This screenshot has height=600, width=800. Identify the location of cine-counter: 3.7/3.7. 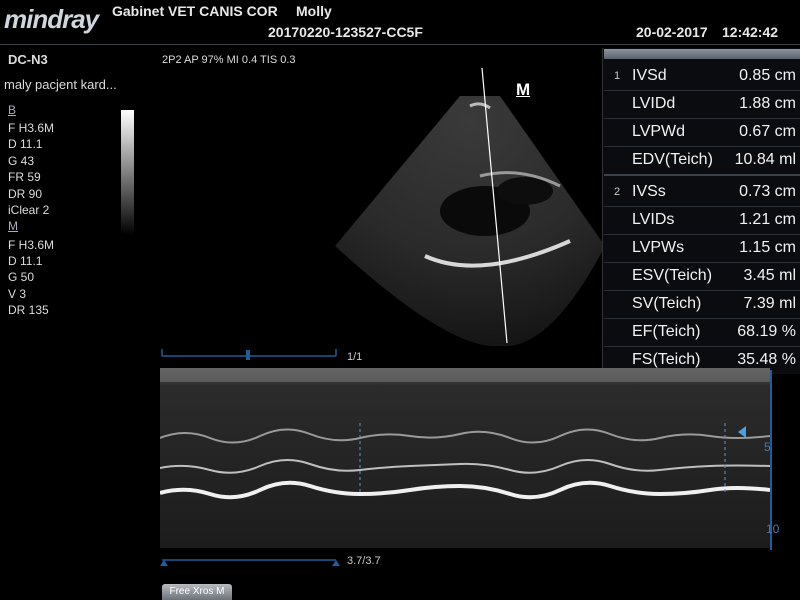
(364, 561).